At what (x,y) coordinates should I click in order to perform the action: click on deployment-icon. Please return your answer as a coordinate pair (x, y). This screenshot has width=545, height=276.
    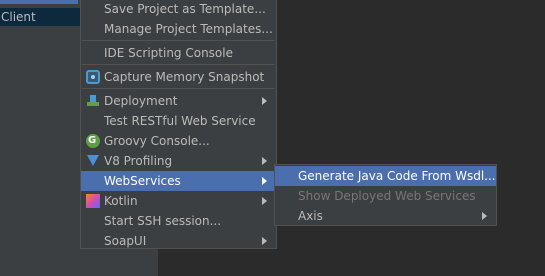
    Looking at the image, I should click on (93, 101).